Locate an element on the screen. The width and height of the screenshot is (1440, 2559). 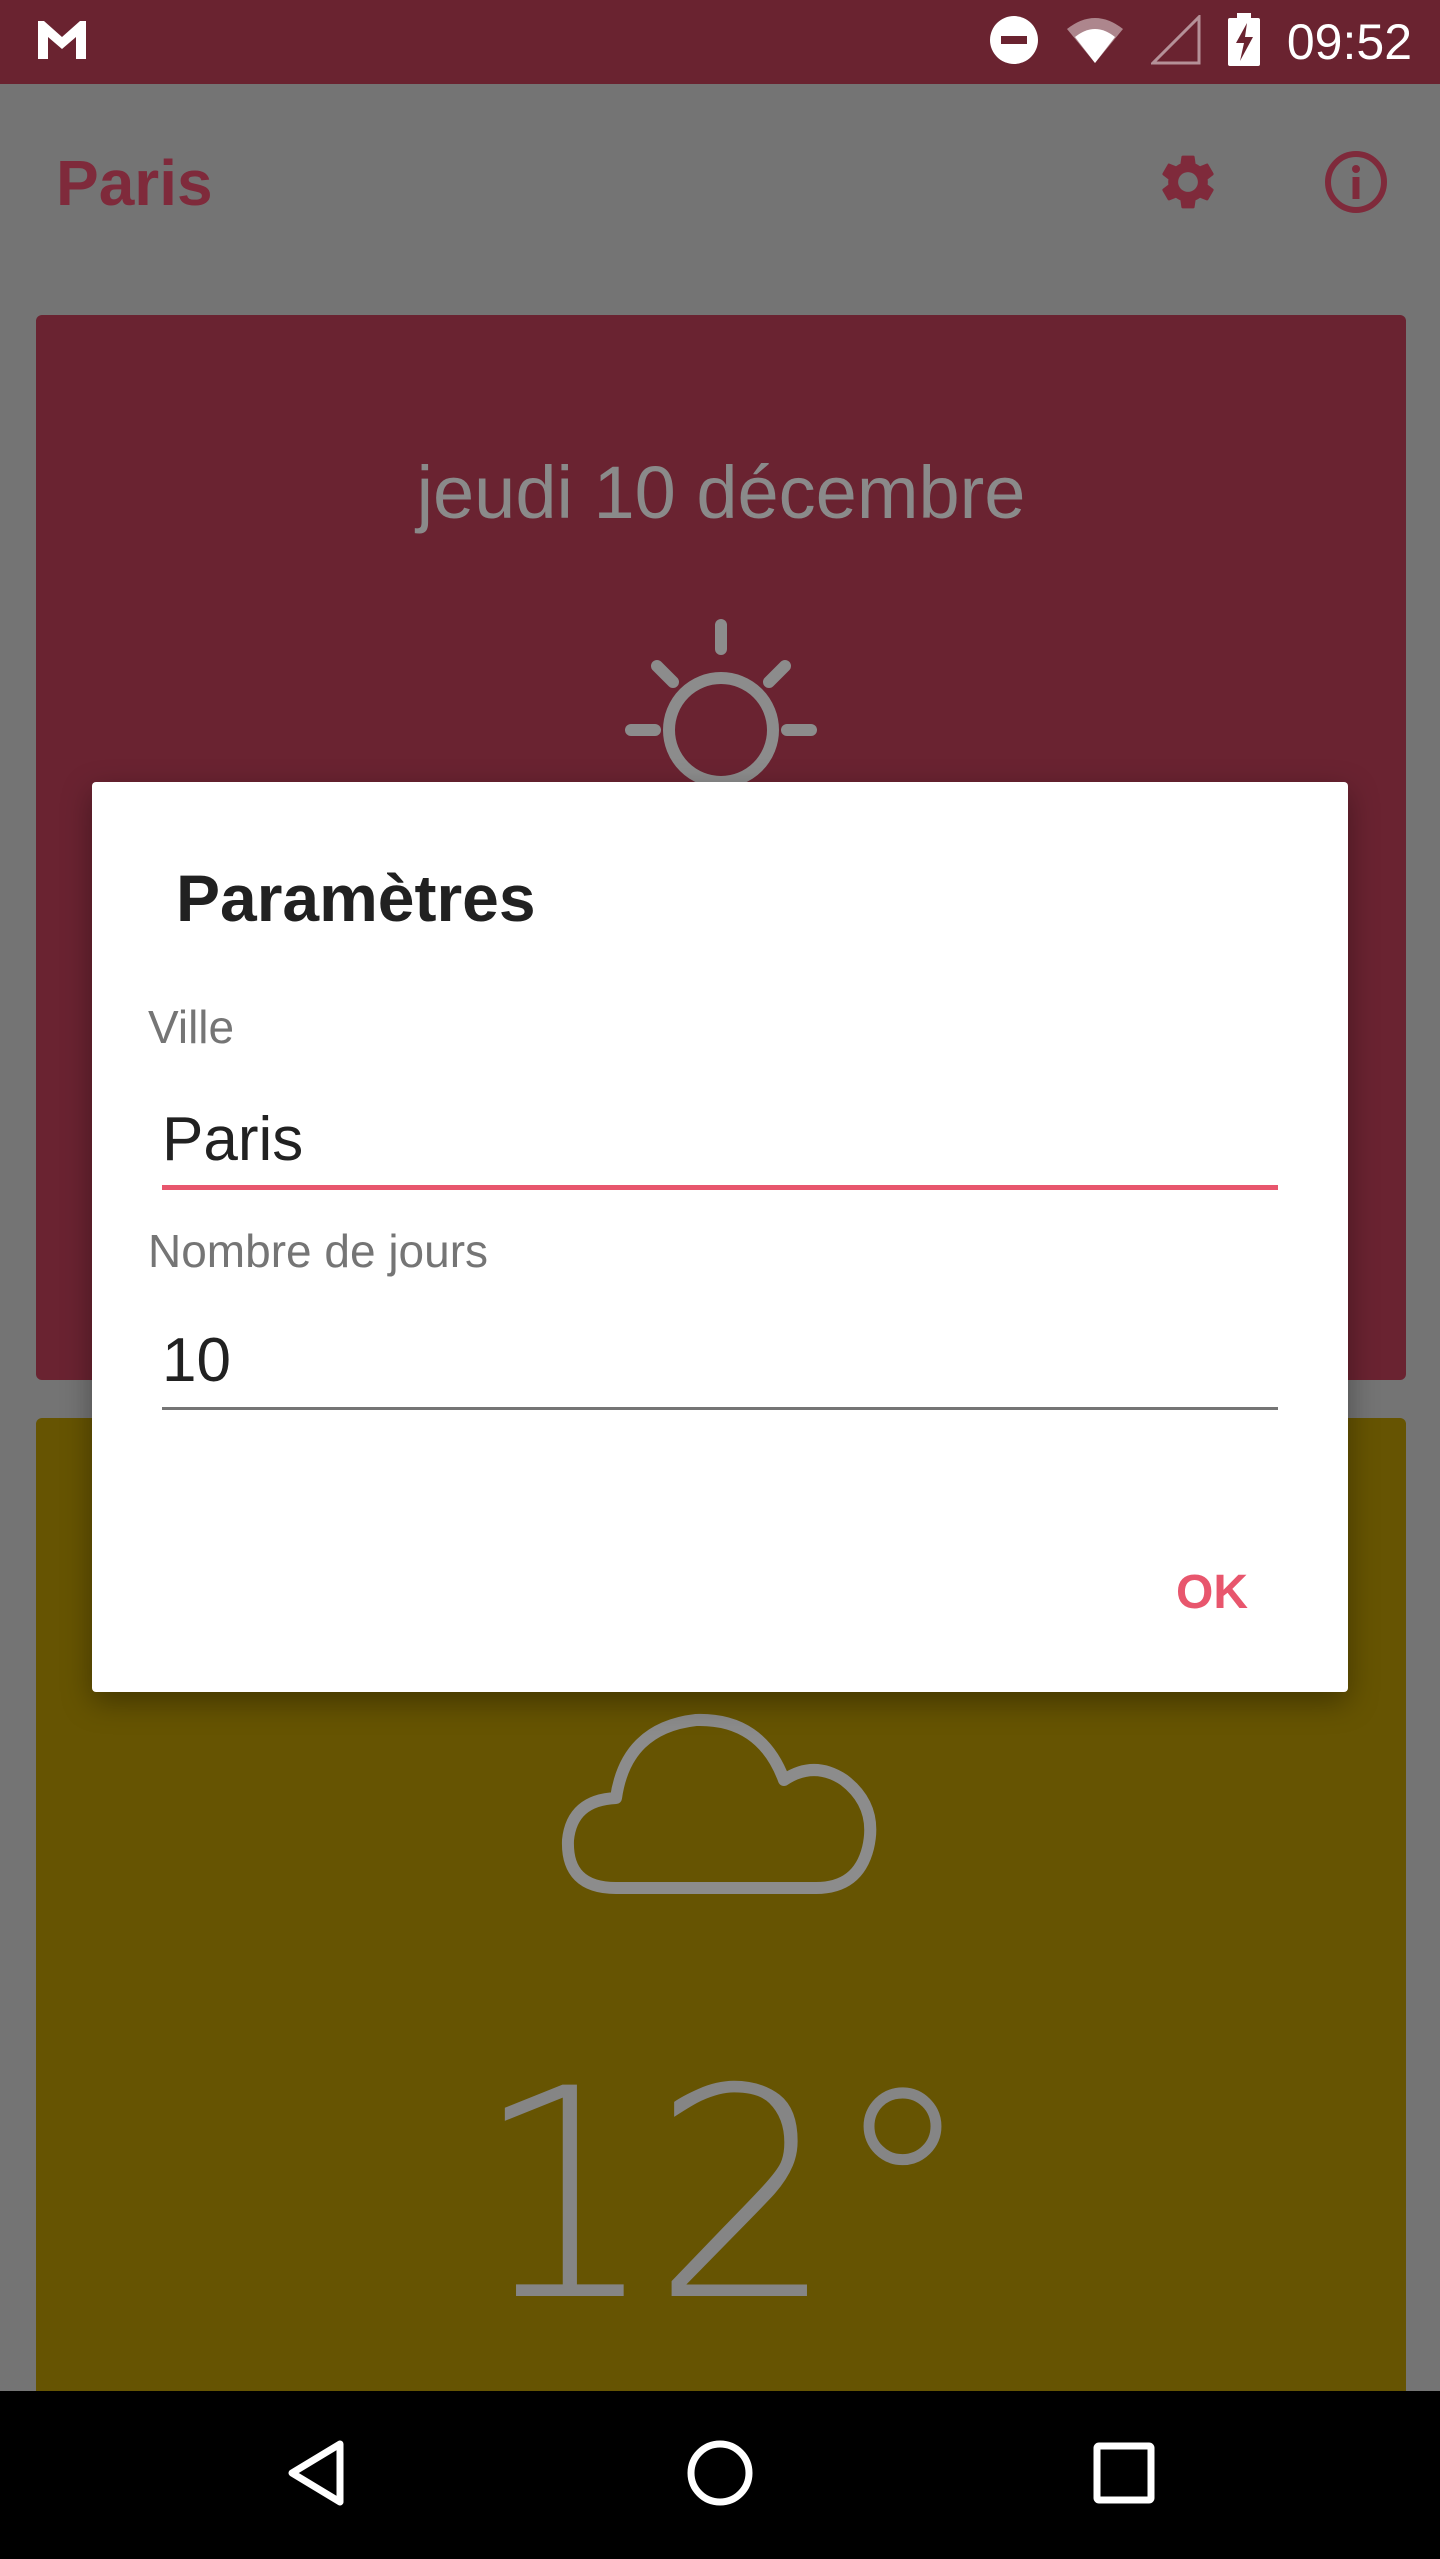
days-label: Nombre de jours is located at coordinates (318, 1251).